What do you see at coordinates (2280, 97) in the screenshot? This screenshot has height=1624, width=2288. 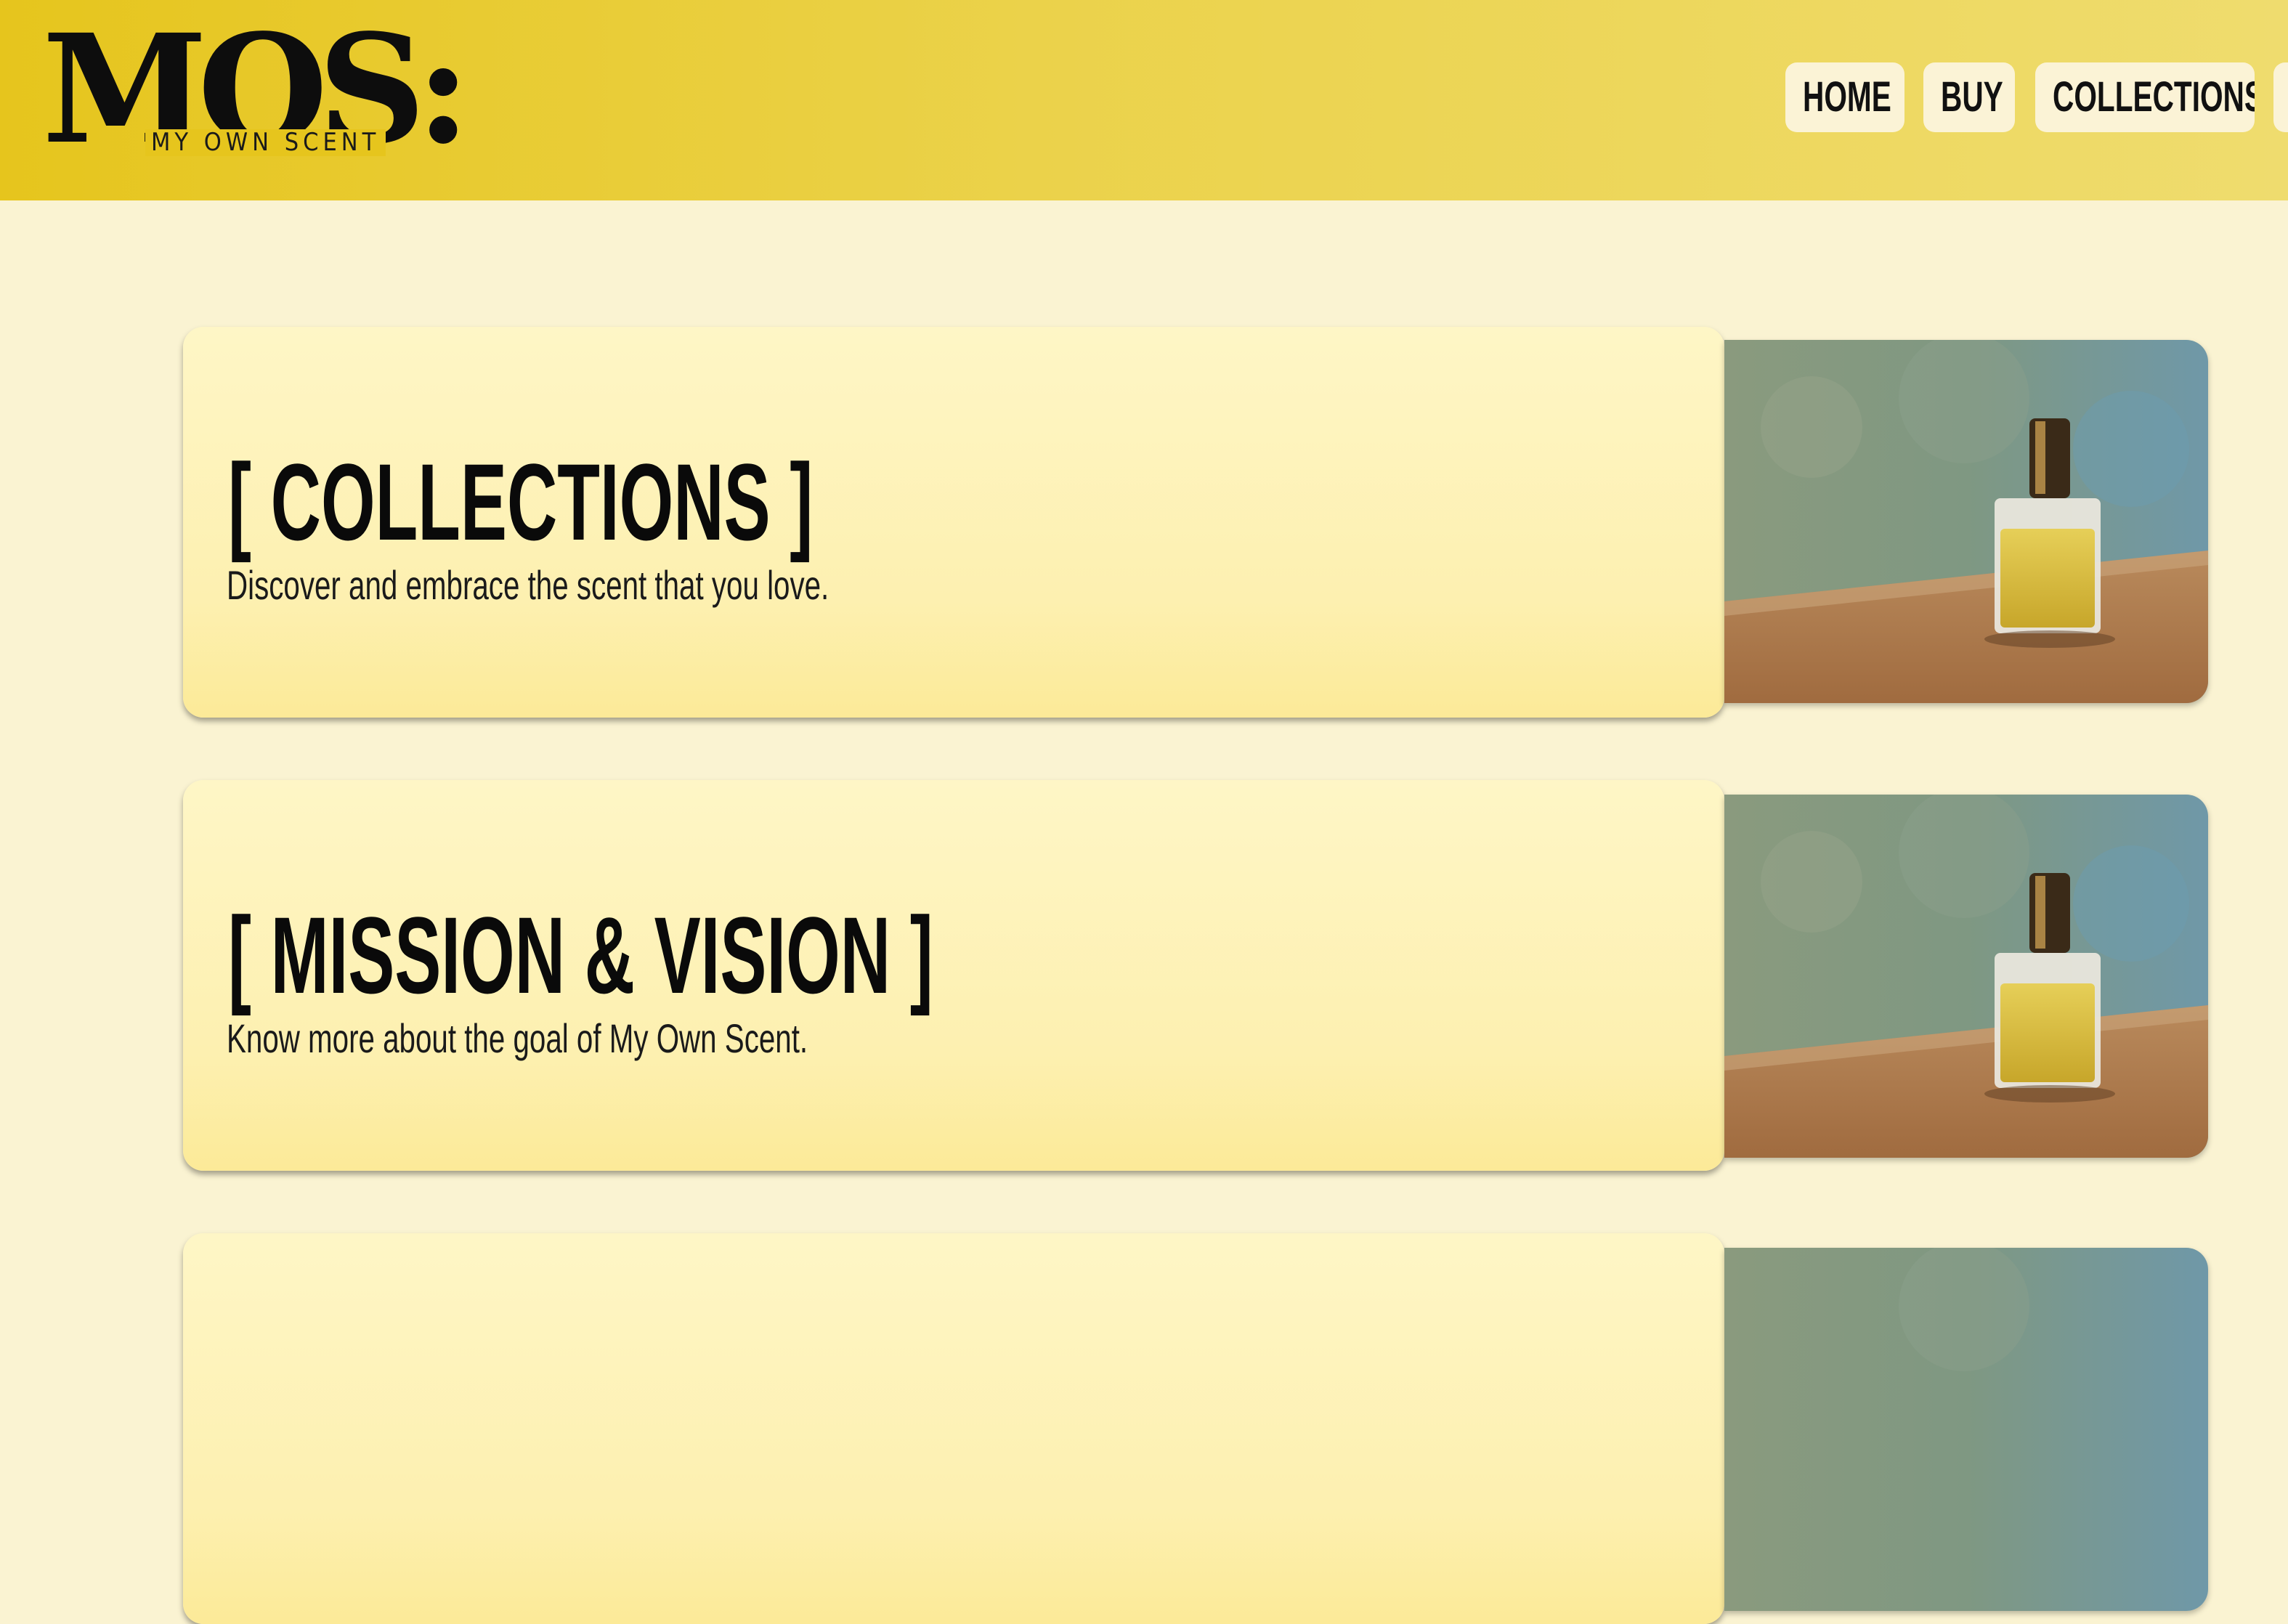 I see `nav-more` at bounding box center [2280, 97].